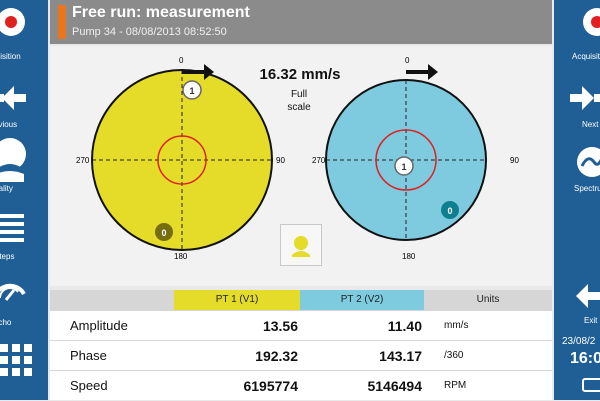 The image size is (600, 401). Describe the element at coordinates (454, 355) in the screenshot. I see `unit-value: /360` at that location.